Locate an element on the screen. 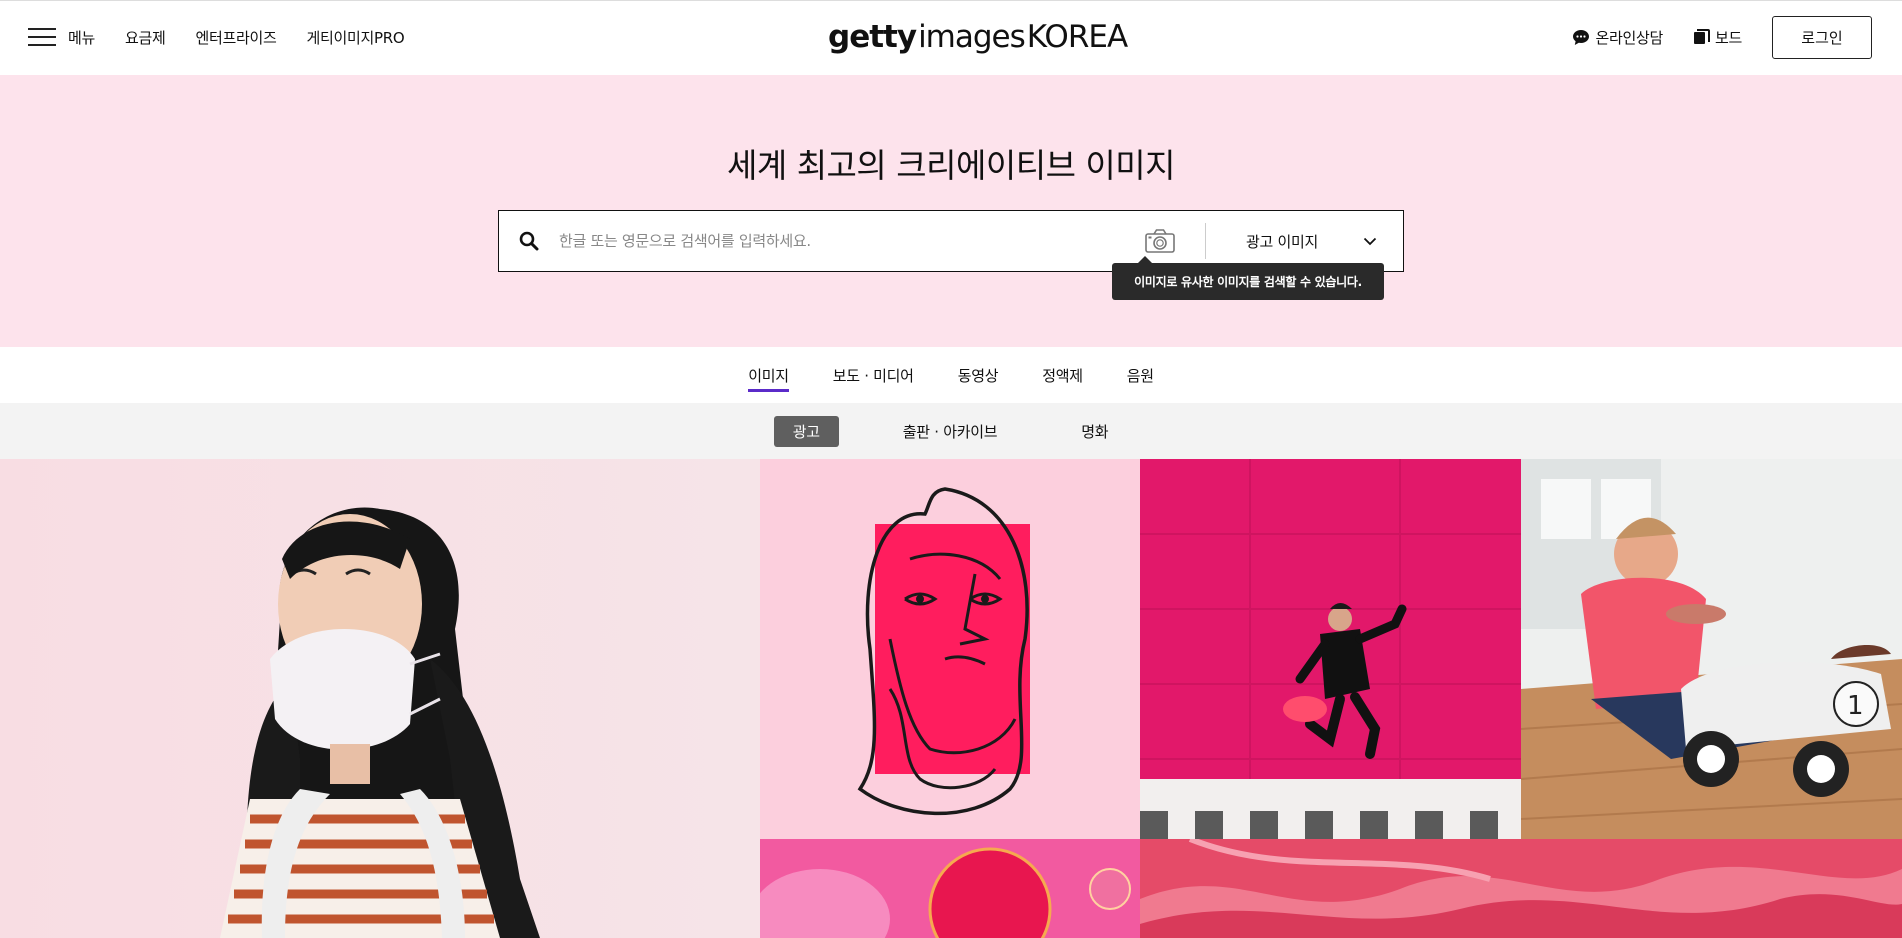 The image size is (1902, 938). menu-button: 메뉴 is located at coordinates (61, 37).